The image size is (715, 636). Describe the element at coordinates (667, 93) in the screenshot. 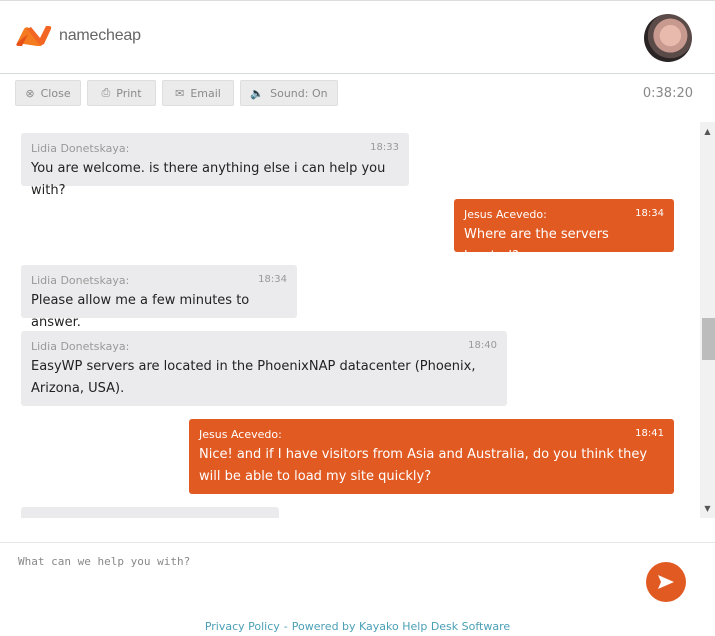

I see `chat-timer: 0:38:20` at that location.